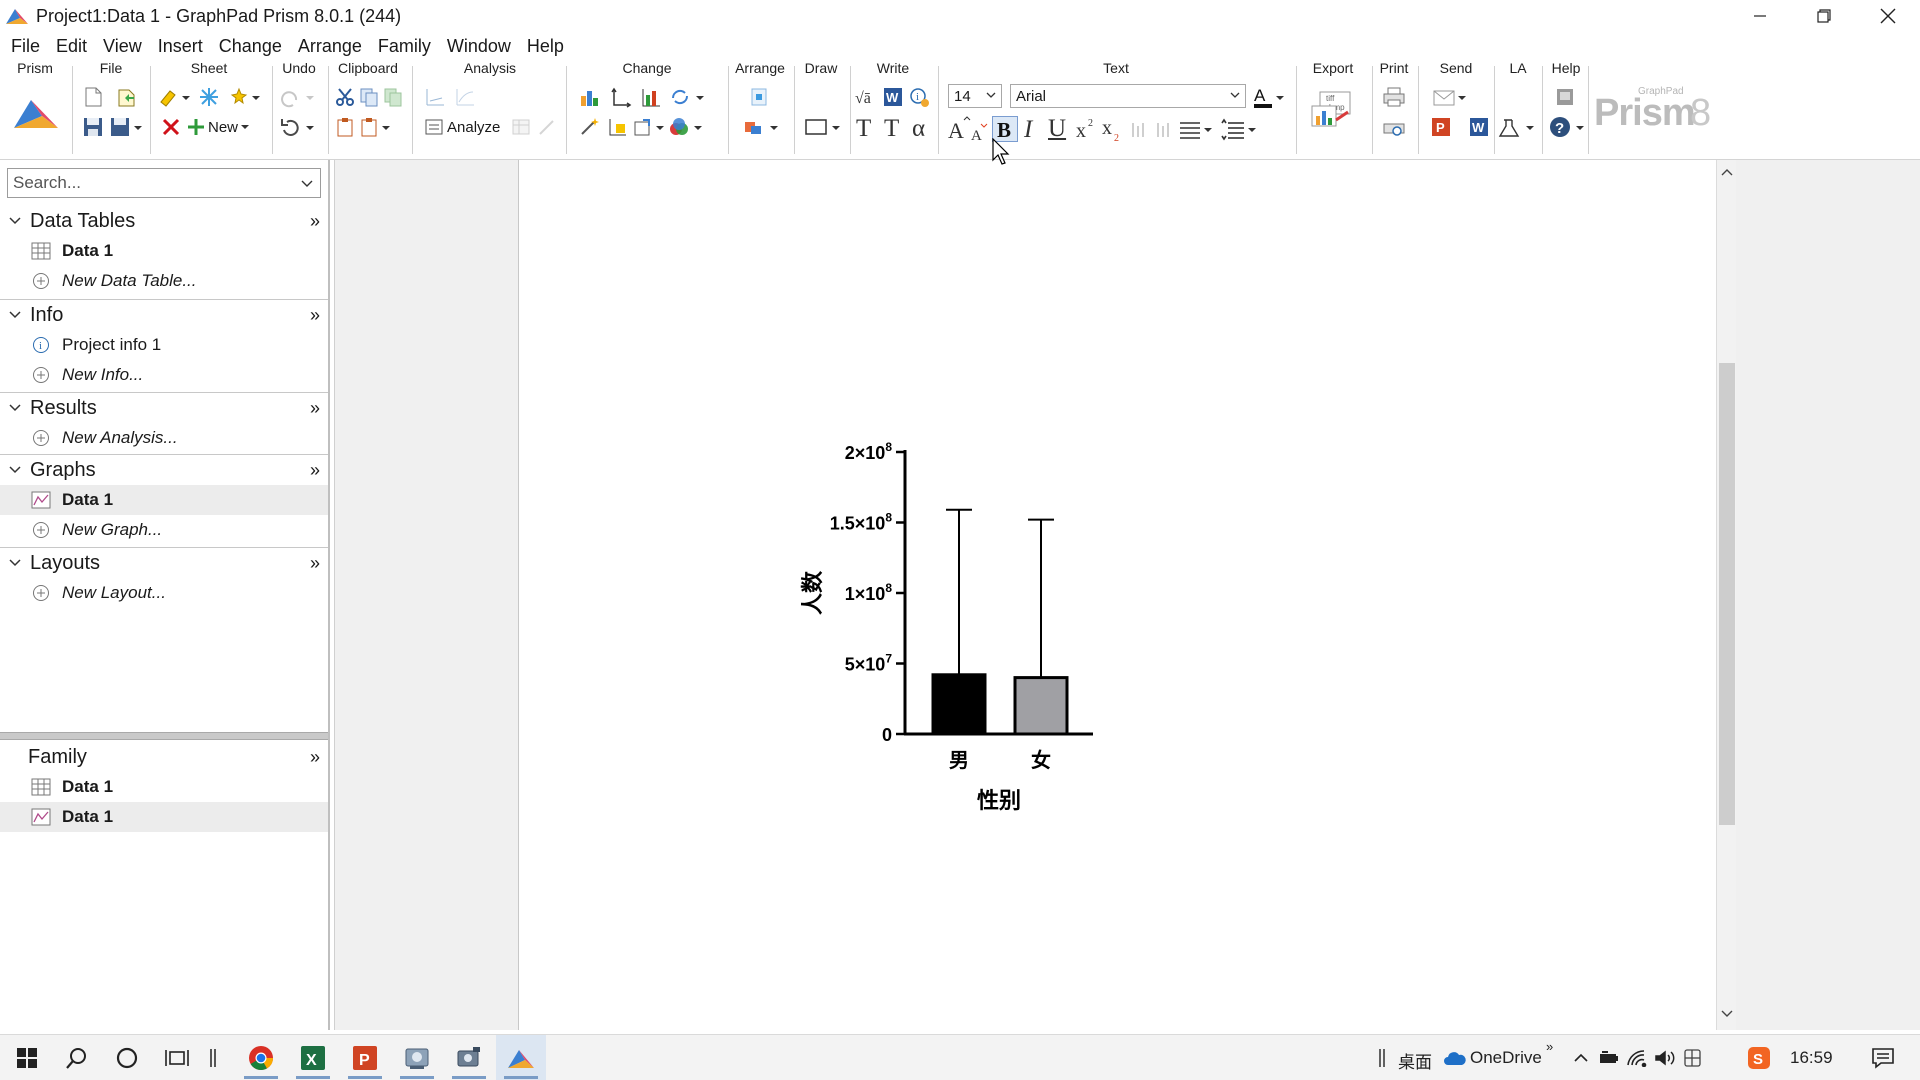 The width and height of the screenshot is (1920, 1080). What do you see at coordinates (465, 97) in the screenshot?
I see `curve-fit-icon` at bounding box center [465, 97].